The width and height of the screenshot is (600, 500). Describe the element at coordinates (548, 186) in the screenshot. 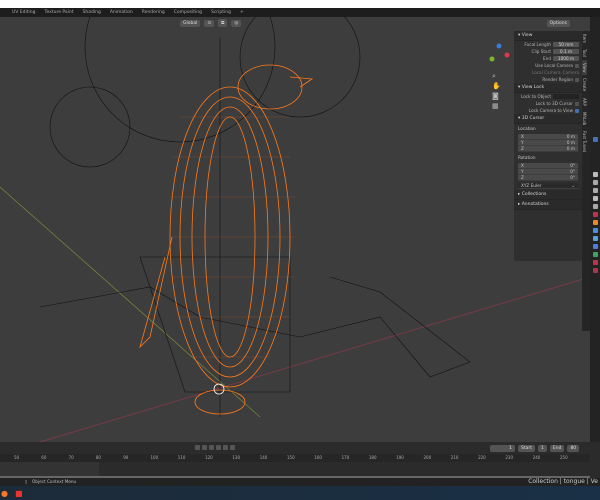

I see `rotation-mode-dropdown: XYZ Euler ⌄` at that location.